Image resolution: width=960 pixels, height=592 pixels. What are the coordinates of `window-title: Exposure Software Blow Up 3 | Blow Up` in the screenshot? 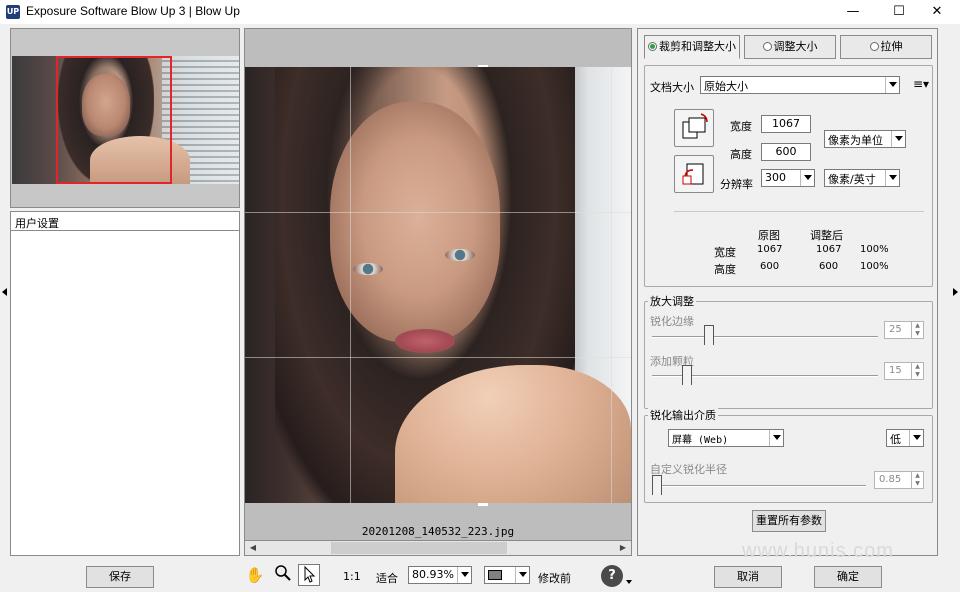 It's located at (133, 11).